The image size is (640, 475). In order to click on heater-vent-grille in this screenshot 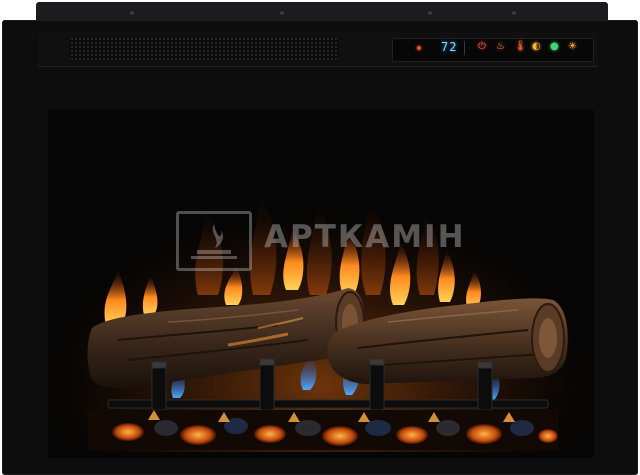, I will do `click(204, 49)`.